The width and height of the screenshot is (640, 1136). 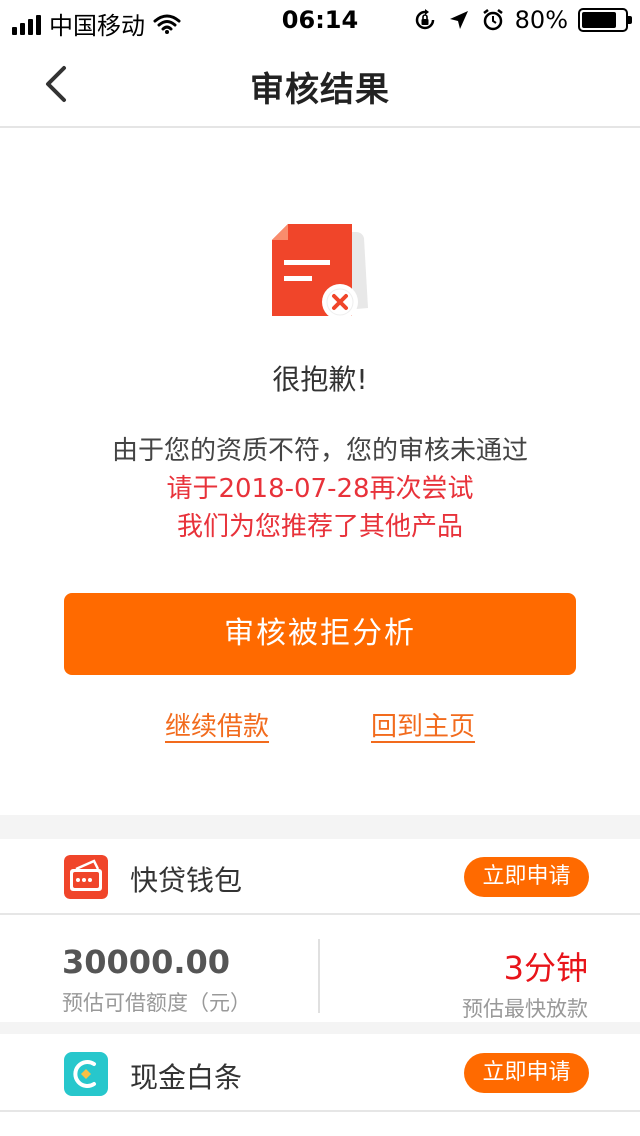 What do you see at coordinates (320, 20) in the screenshot?
I see `status-bar: 中国移动 06:14 80%` at bounding box center [320, 20].